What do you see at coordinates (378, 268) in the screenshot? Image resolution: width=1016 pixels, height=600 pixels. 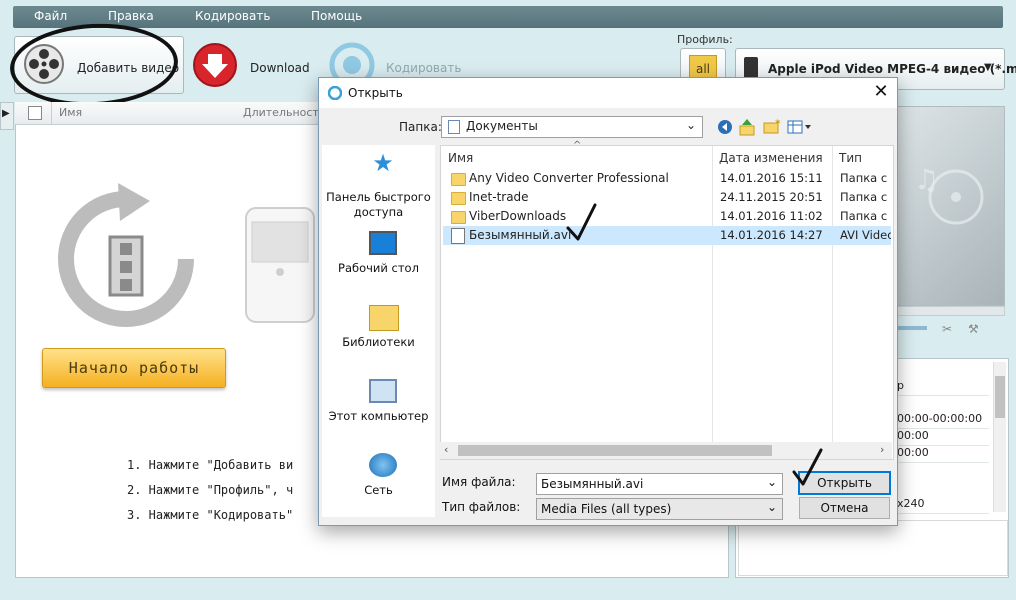 I see `nav-desktop-label: Рабочий стол` at bounding box center [378, 268].